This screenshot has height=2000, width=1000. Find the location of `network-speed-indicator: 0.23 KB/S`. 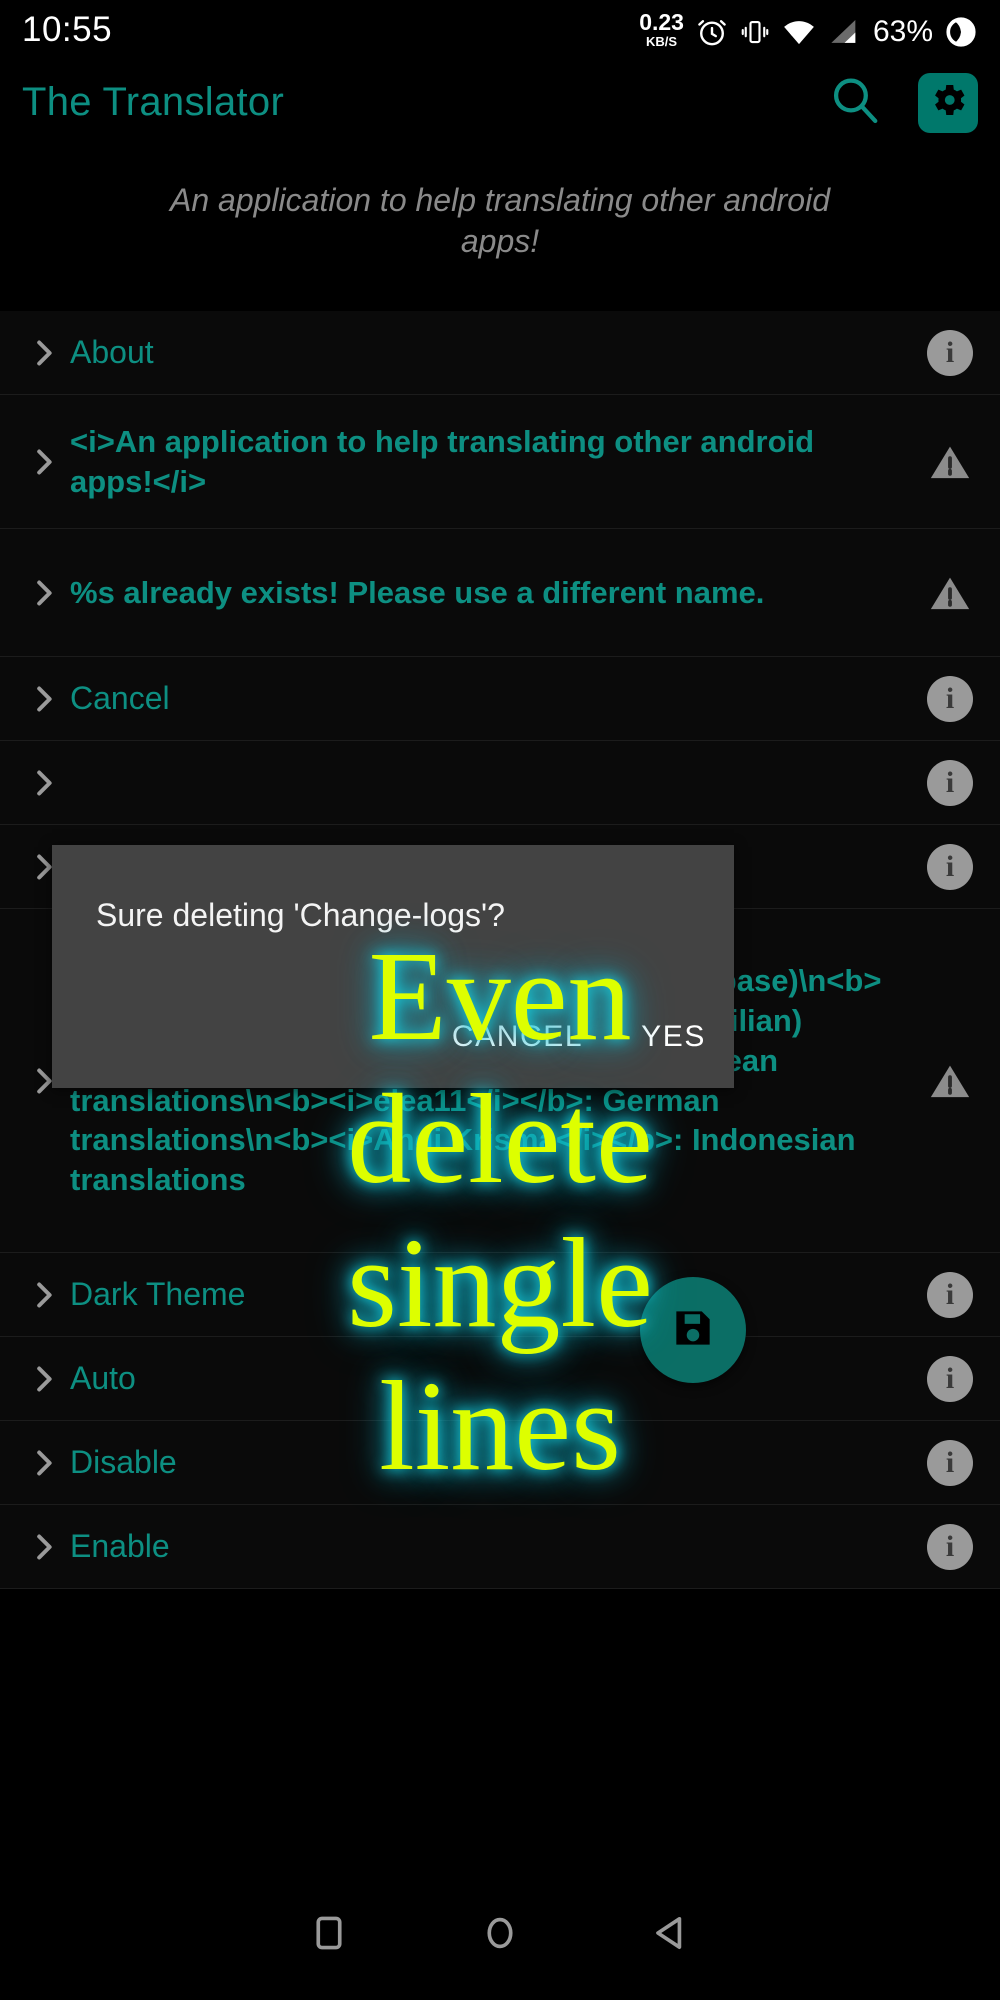

network-speed-indicator: 0.23 KB/S is located at coordinates (661, 29).